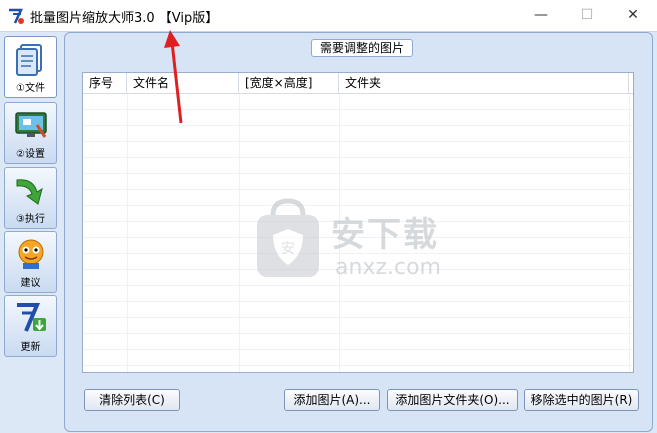 This screenshot has width=657, height=433. What do you see at coordinates (288, 237) in the screenshot?
I see `shield-bag-icon: 安` at bounding box center [288, 237].